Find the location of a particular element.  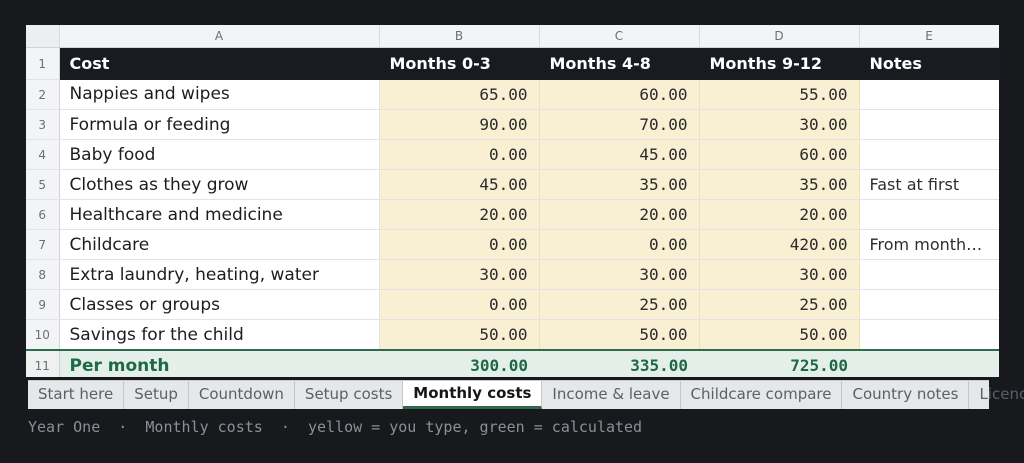

row-number: 1 is located at coordinates (43, 63).